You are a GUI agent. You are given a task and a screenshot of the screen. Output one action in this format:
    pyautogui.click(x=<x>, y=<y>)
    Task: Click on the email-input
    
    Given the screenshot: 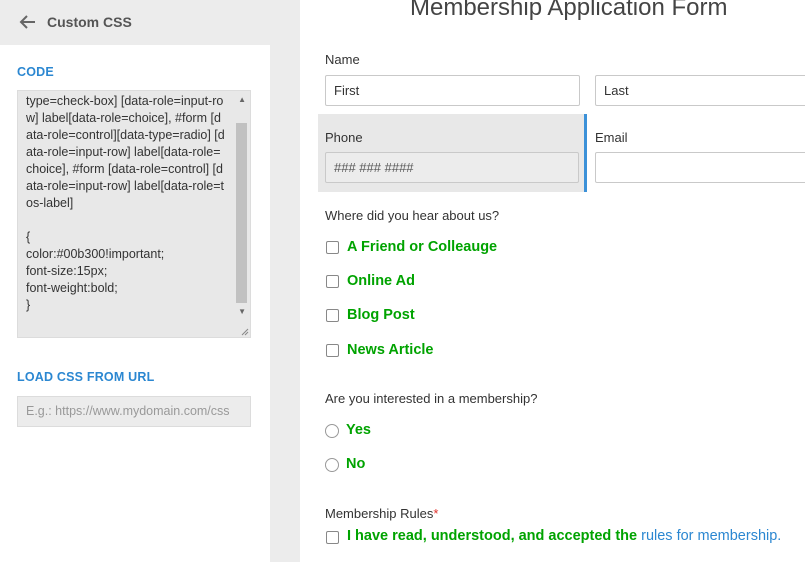 What is the action you would take?
    pyautogui.click(x=700, y=167)
    